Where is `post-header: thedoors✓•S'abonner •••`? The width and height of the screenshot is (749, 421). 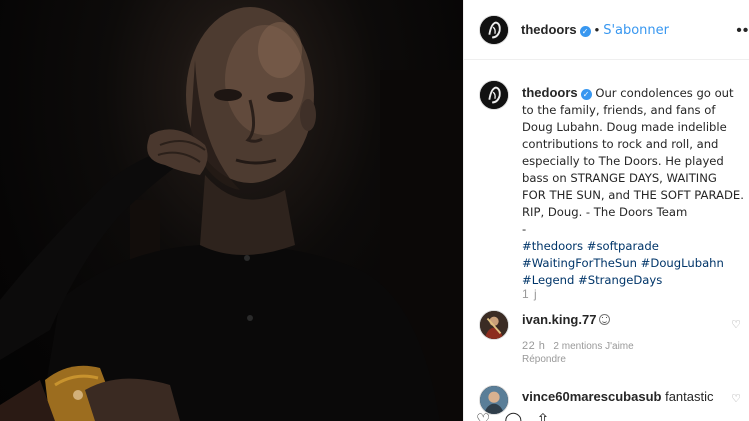 post-header: thedoors✓•S'abonner ••• is located at coordinates (606, 30).